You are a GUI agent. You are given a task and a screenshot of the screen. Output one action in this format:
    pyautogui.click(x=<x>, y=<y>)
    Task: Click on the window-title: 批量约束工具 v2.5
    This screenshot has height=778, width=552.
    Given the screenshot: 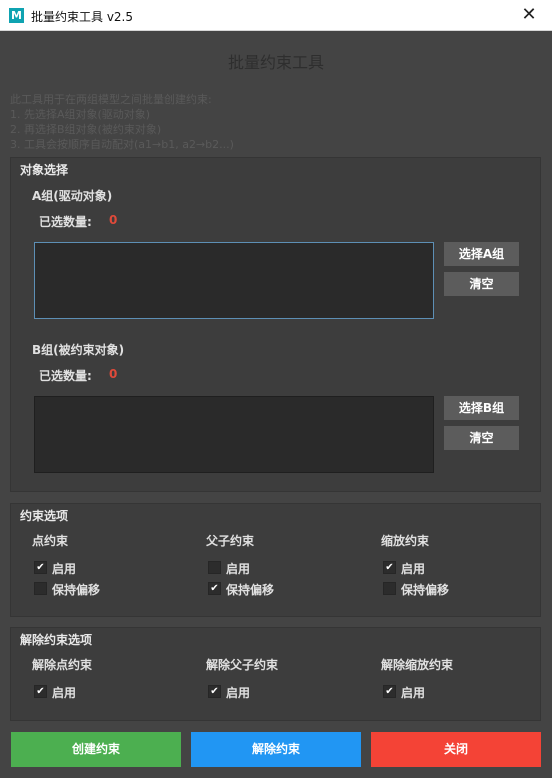 What is the action you would take?
    pyautogui.click(x=82, y=17)
    